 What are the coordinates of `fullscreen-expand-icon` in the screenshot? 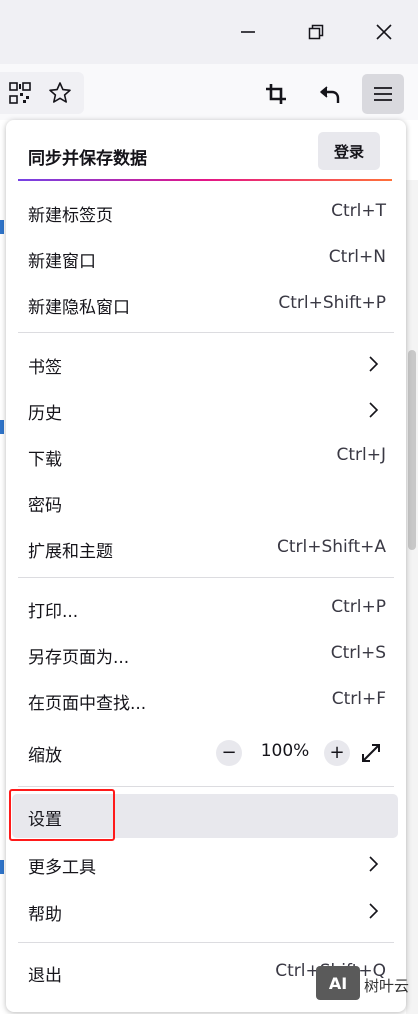 It's located at (371, 753).